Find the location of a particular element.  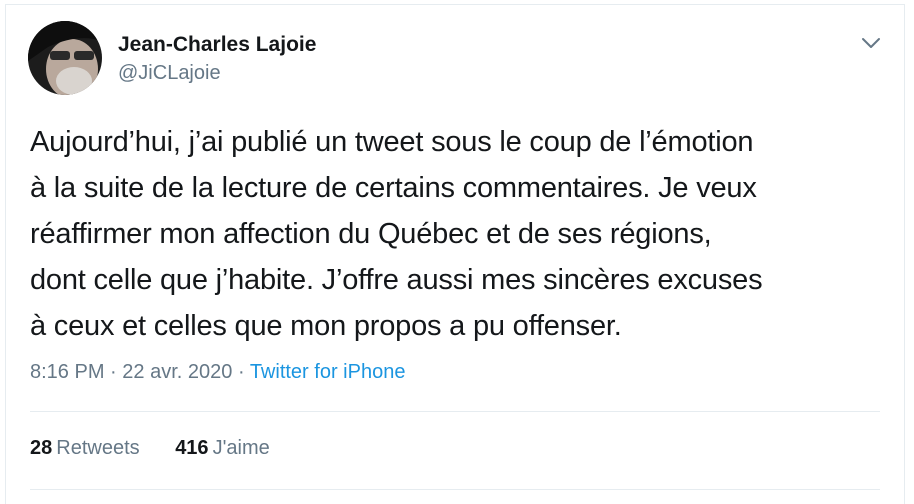

author-name: Jean-Charles Lajoie is located at coordinates (217, 45).